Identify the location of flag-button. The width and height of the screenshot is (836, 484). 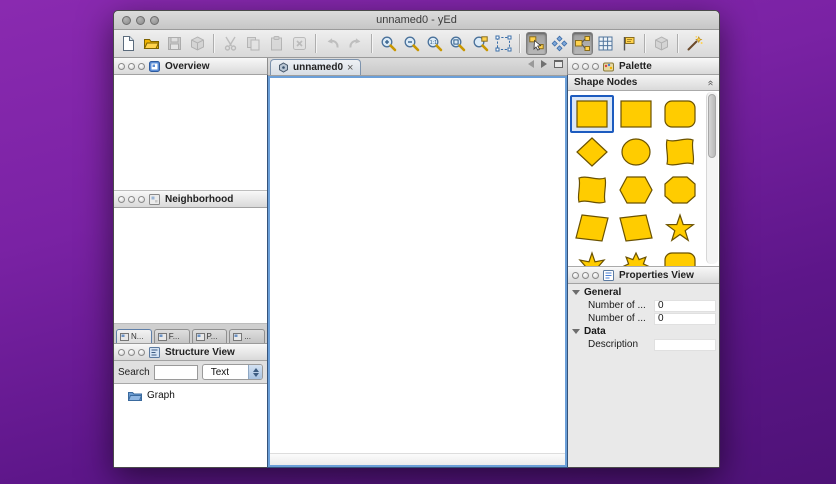
(628, 43).